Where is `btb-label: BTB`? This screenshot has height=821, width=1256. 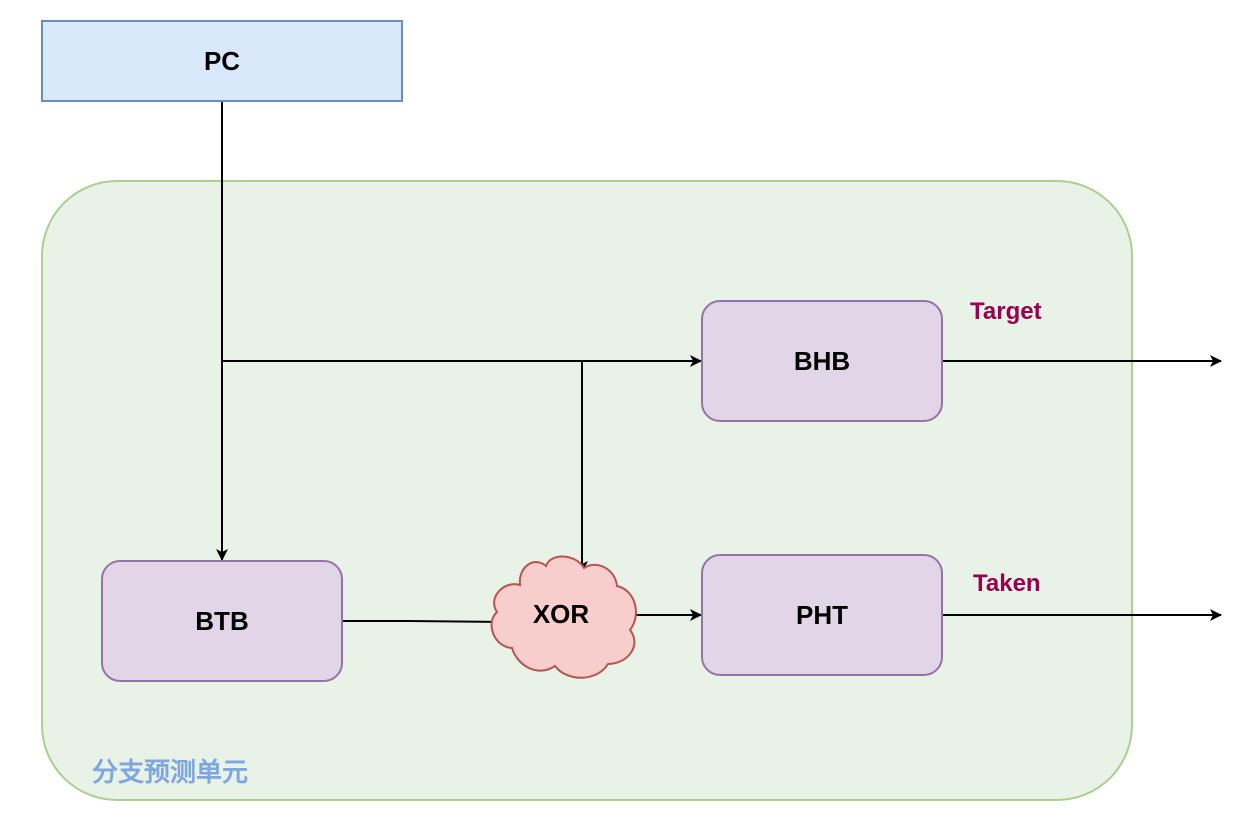
btb-label: BTB is located at coordinates (221, 621).